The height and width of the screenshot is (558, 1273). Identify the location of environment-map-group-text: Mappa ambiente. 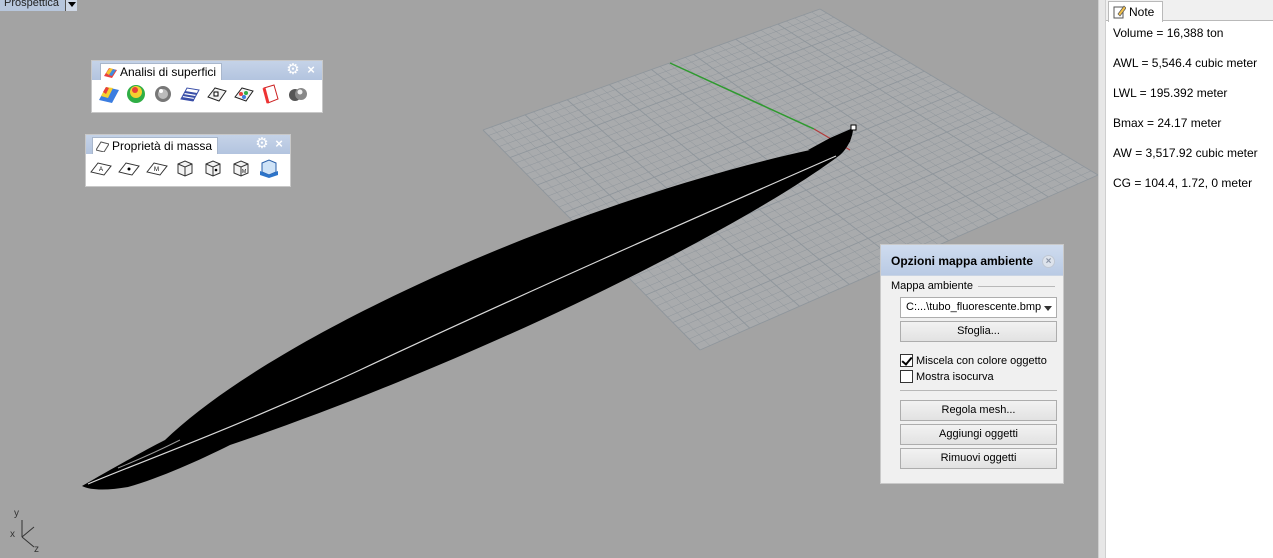
(932, 286).